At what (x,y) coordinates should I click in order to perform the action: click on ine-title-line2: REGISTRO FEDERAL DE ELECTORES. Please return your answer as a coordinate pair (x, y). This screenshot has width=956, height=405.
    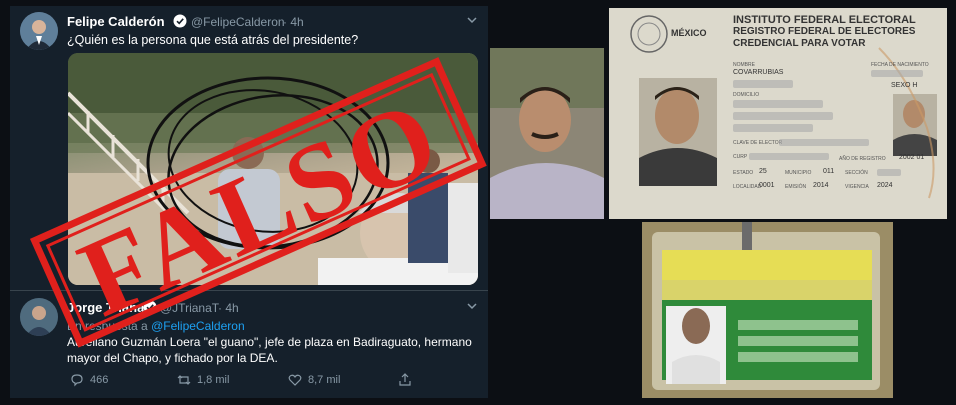
    Looking at the image, I should click on (824, 31).